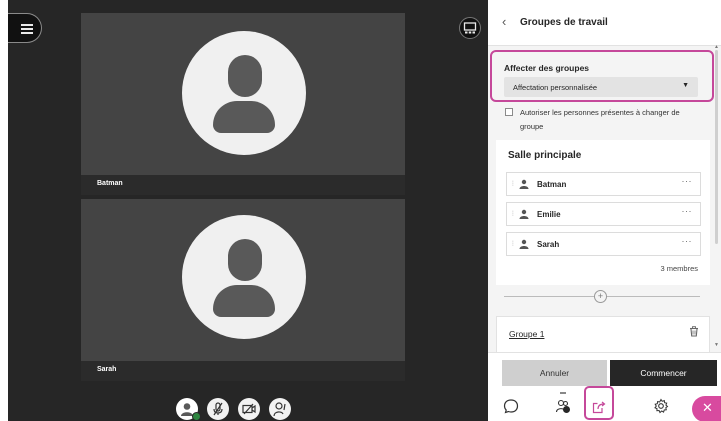 The height and width of the screenshot is (421, 721). I want to click on chat-tab, so click(511, 405).